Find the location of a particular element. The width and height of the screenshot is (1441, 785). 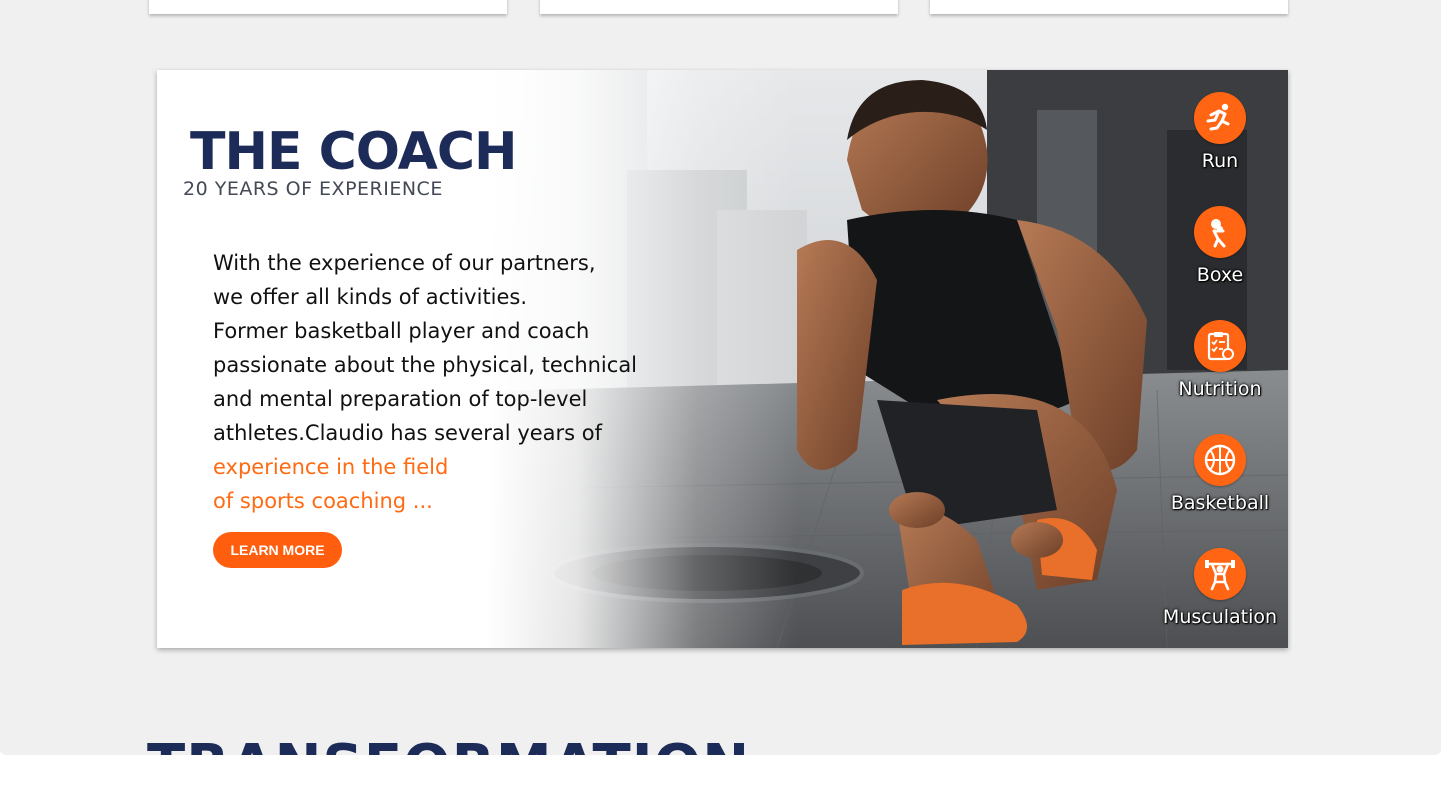

activity-basketball: Basketball is located at coordinates (1220, 479).